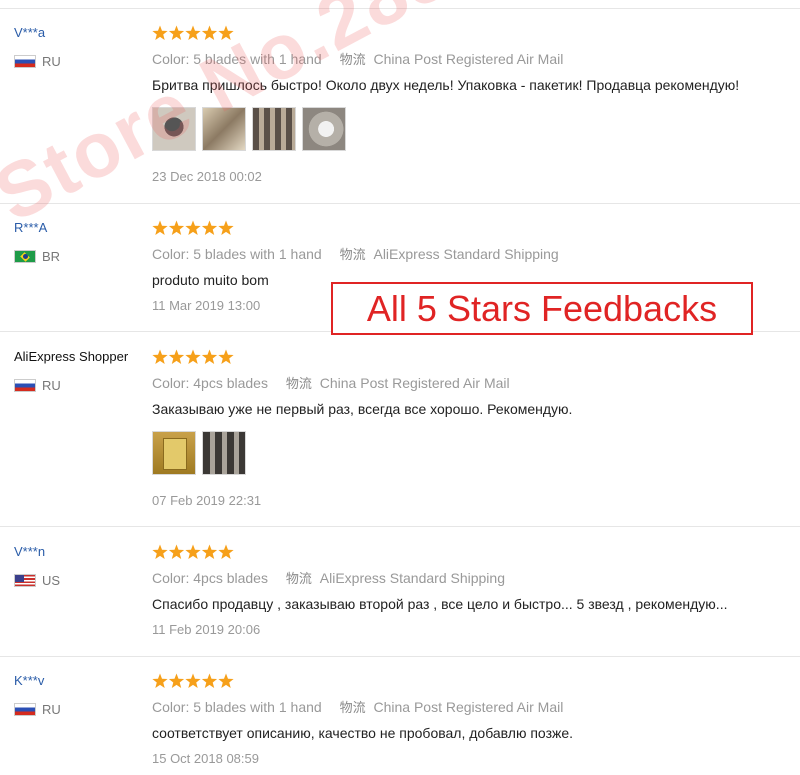 The width and height of the screenshot is (800, 775). Describe the element at coordinates (37, 580) in the screenshot. I see `reviewer-country: US` at that location.